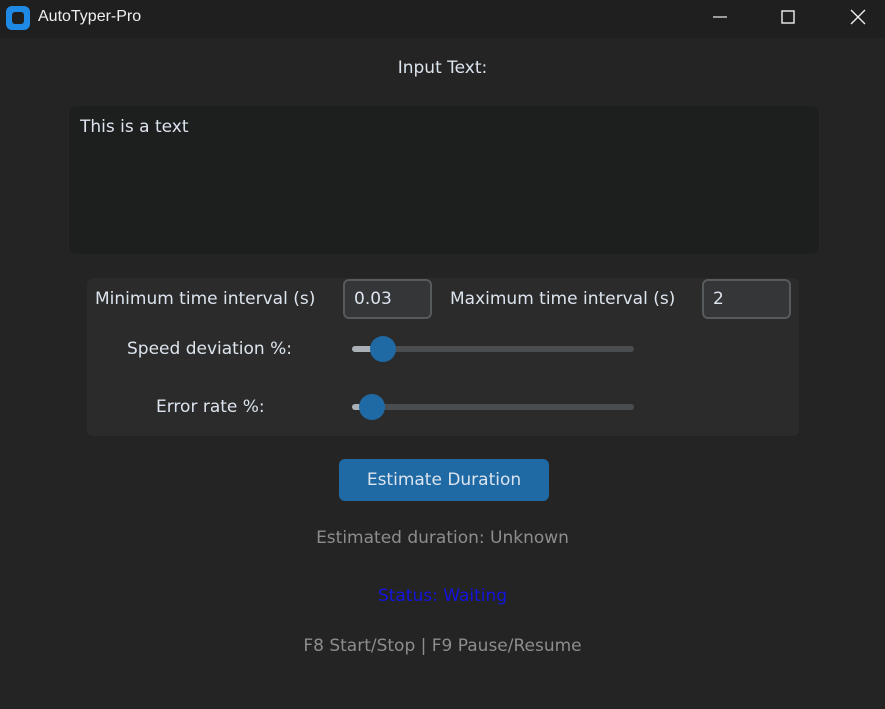 This screenshot has width=885, height=709. What do you see at coordinates (209, 349) in the screenshot?
I see `speed-deviation-label: Speed deviation %:` at bounding box center [209, 349].